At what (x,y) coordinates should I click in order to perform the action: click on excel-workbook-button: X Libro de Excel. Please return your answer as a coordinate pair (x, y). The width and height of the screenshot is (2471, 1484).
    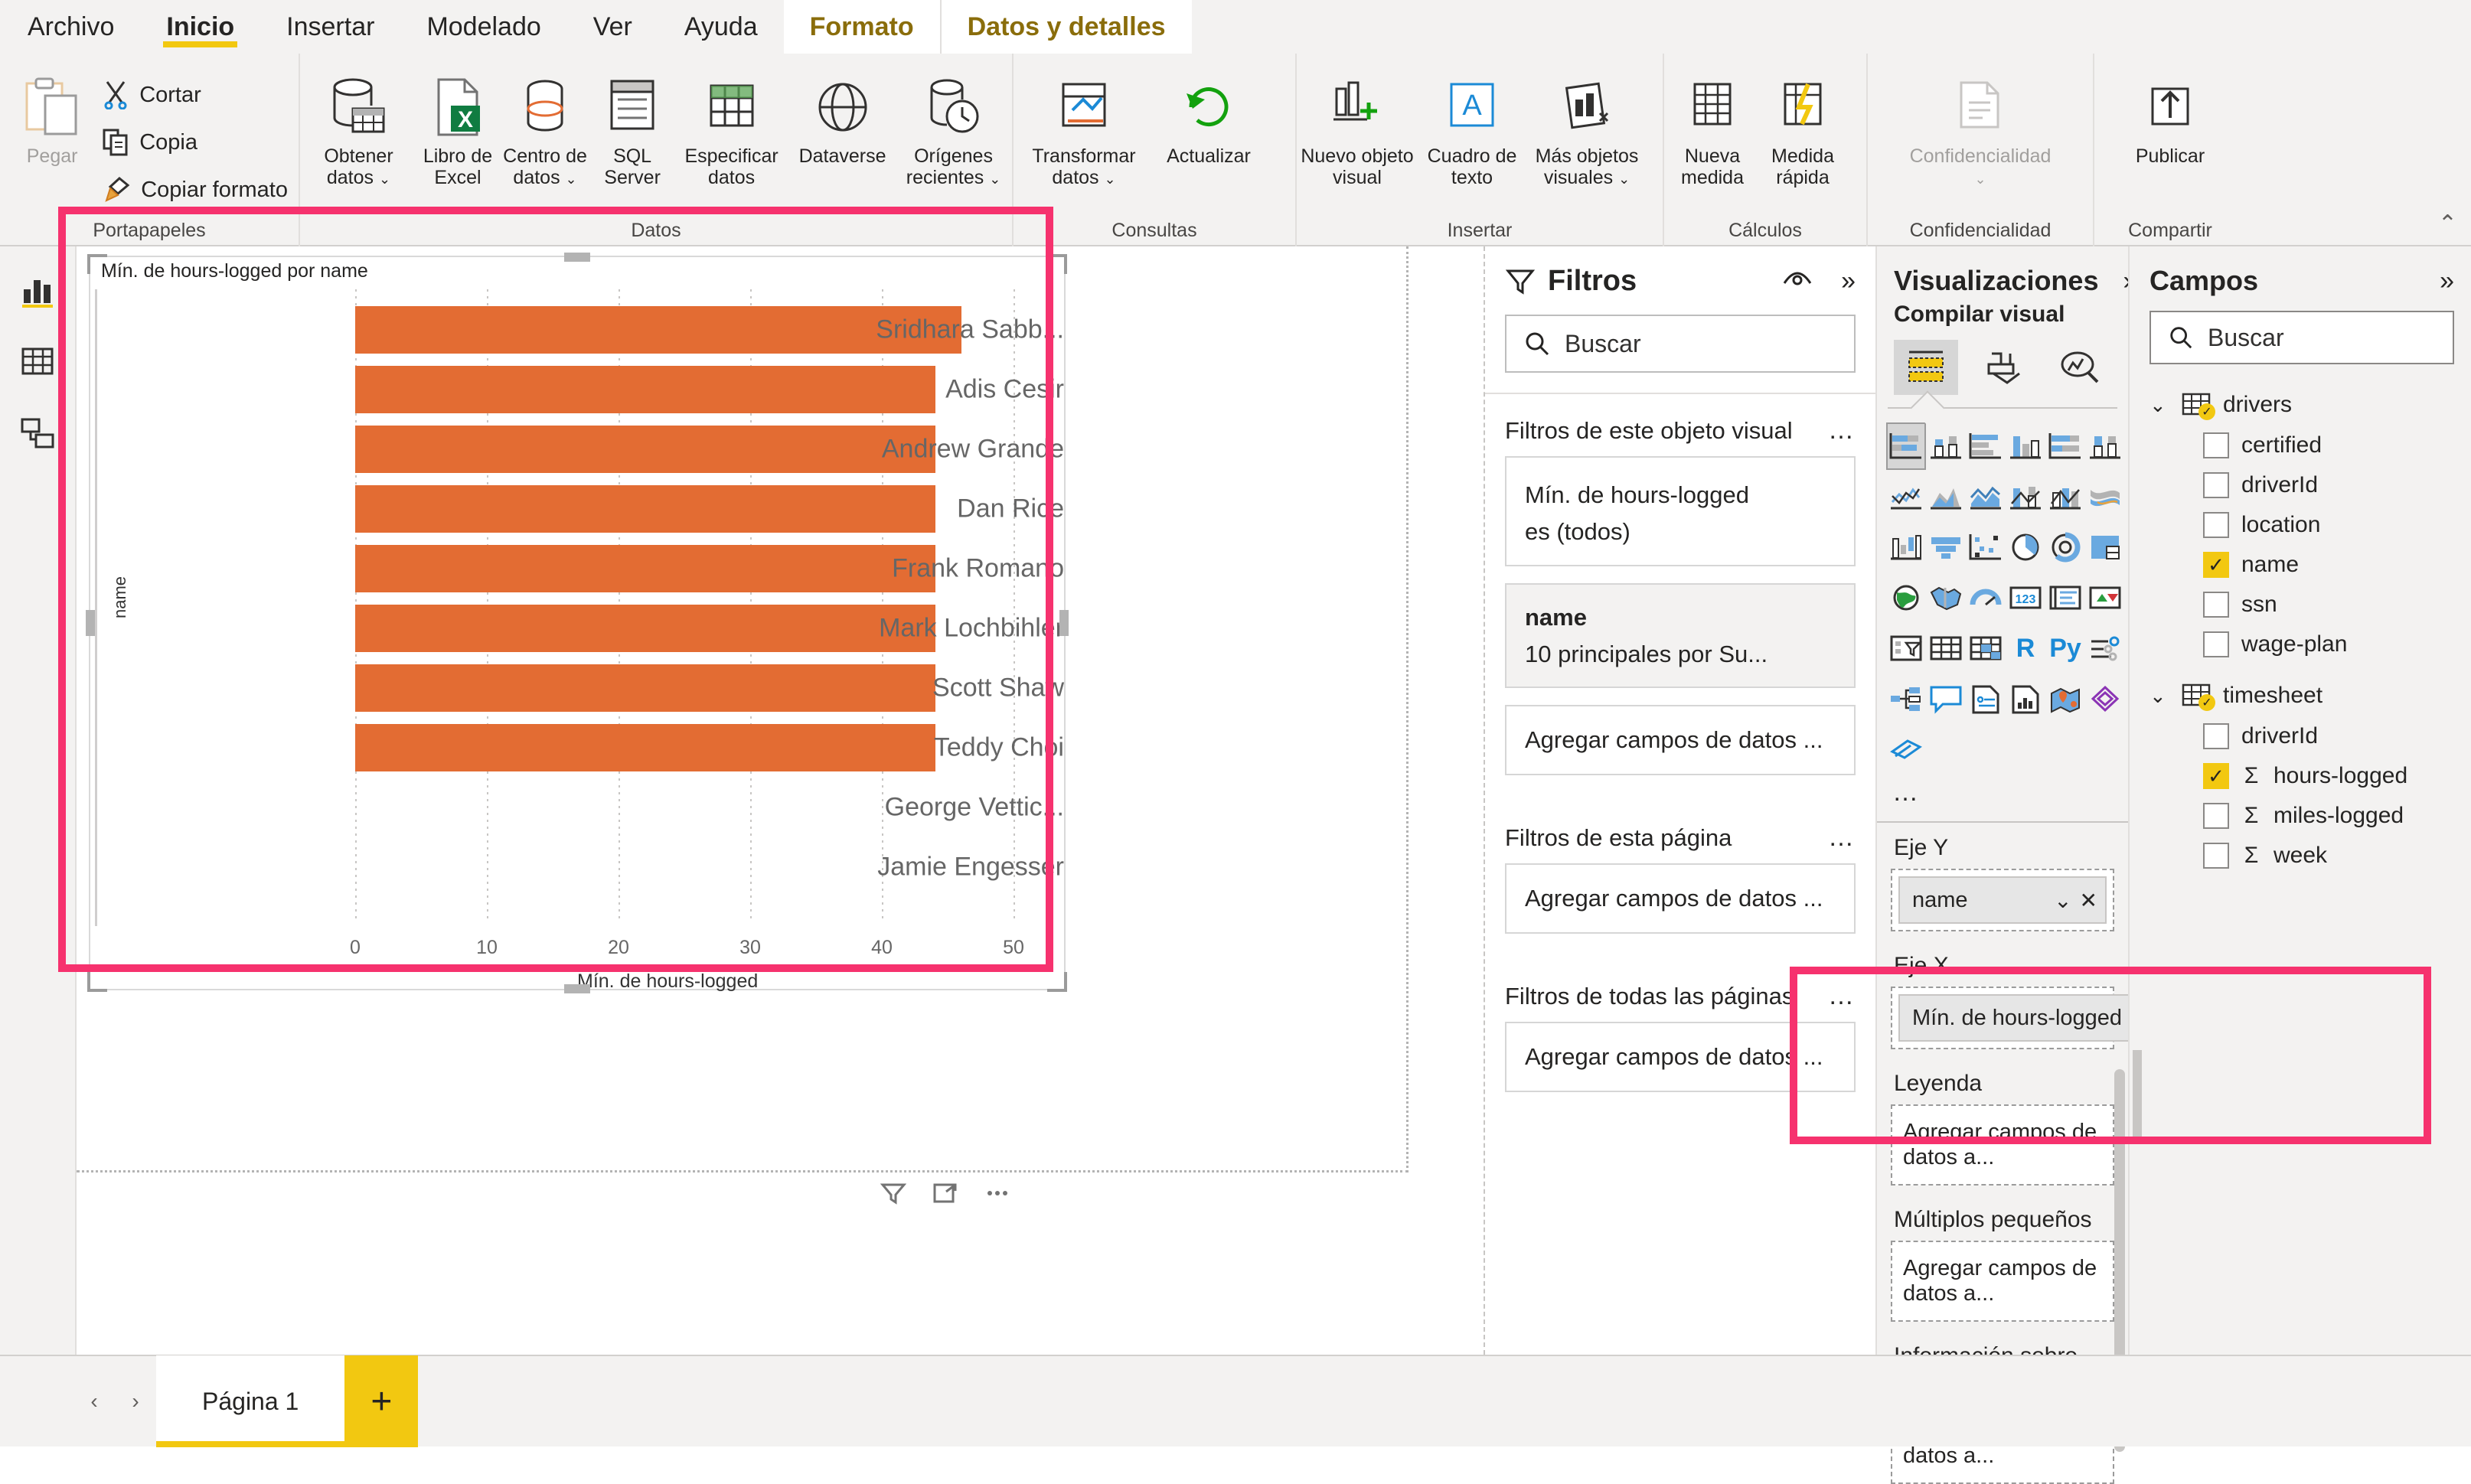
    Looking at the image, I should click on (457, 125).